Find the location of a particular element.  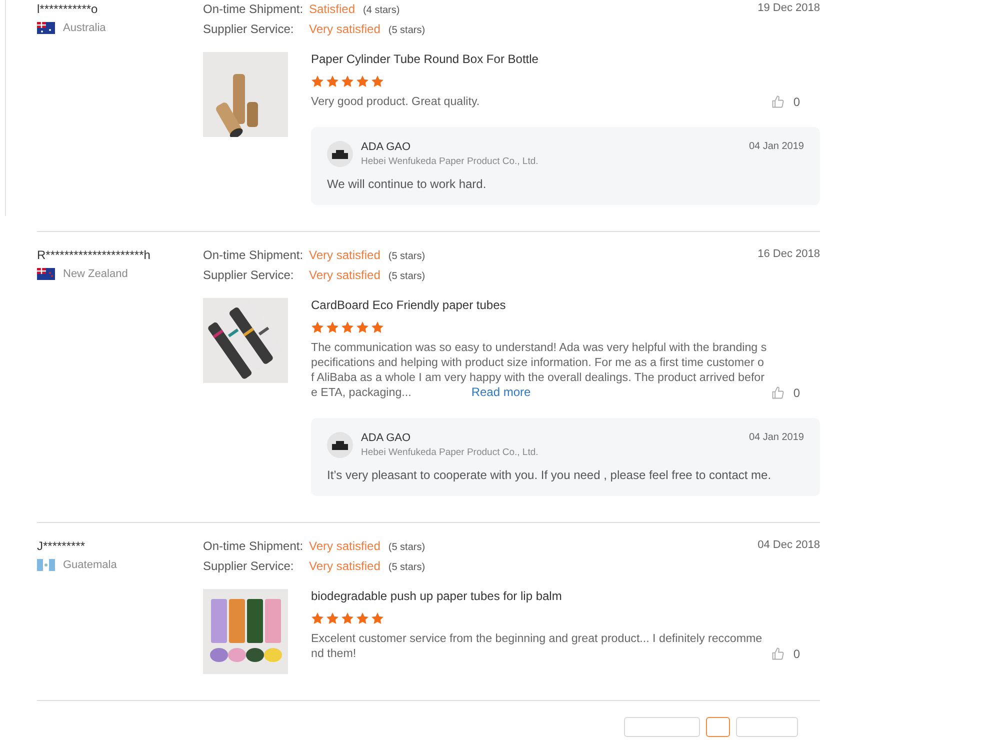

read-more-link: Read more is located at coordinates (501, 392).